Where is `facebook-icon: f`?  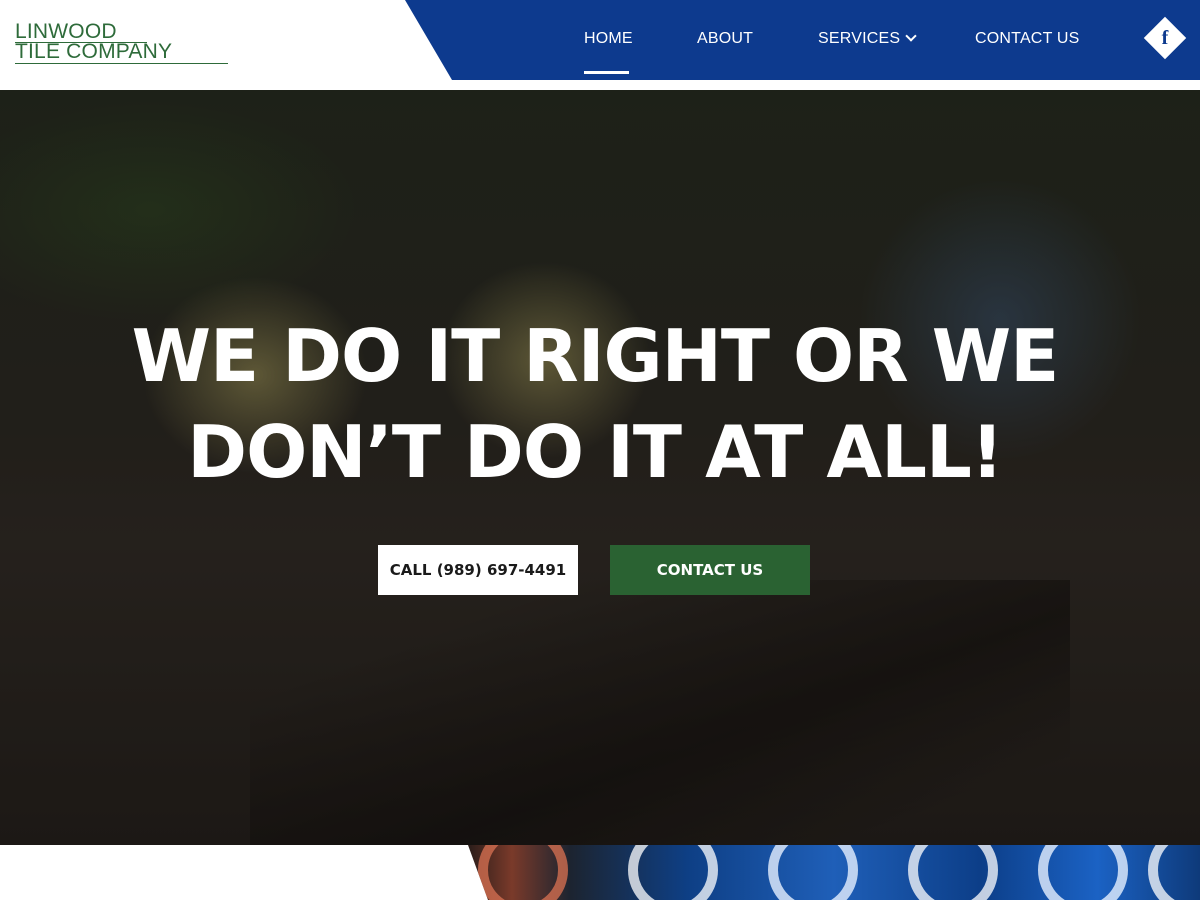
facebook-icon: f is located at coordinates (1165, 38).